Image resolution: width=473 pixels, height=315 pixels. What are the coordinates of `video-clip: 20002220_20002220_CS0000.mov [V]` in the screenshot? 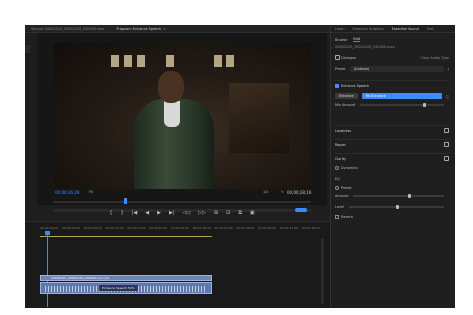 It's located at (126, 278).